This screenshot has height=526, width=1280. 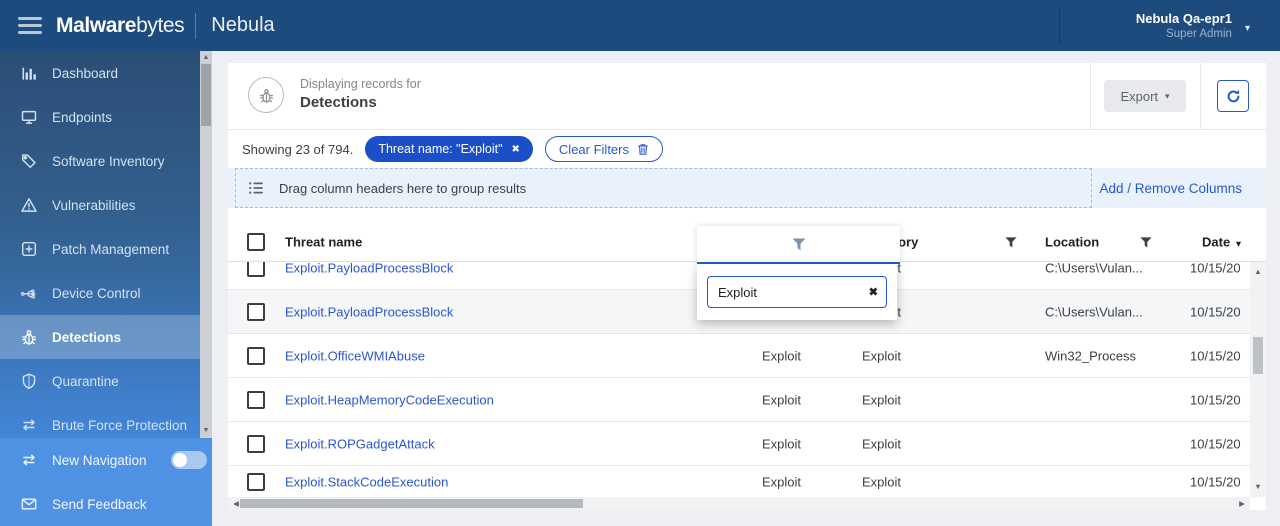 I want to click on column-header-date: Date ▾, so click(x=1221, y=241).